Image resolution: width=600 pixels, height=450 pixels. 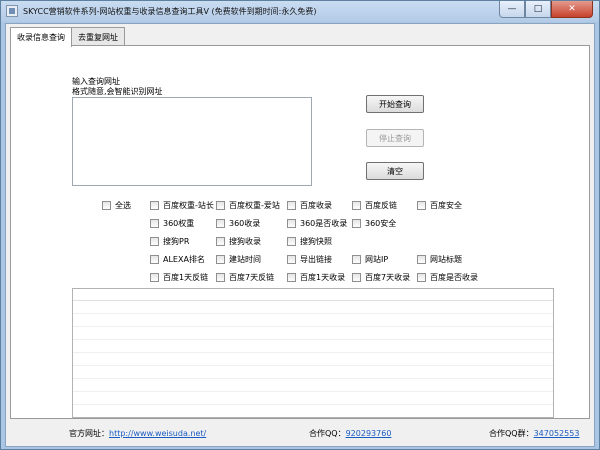 I want to click on checkbox-sogou-index: 搜狗收录, so click(x=238, y=241).